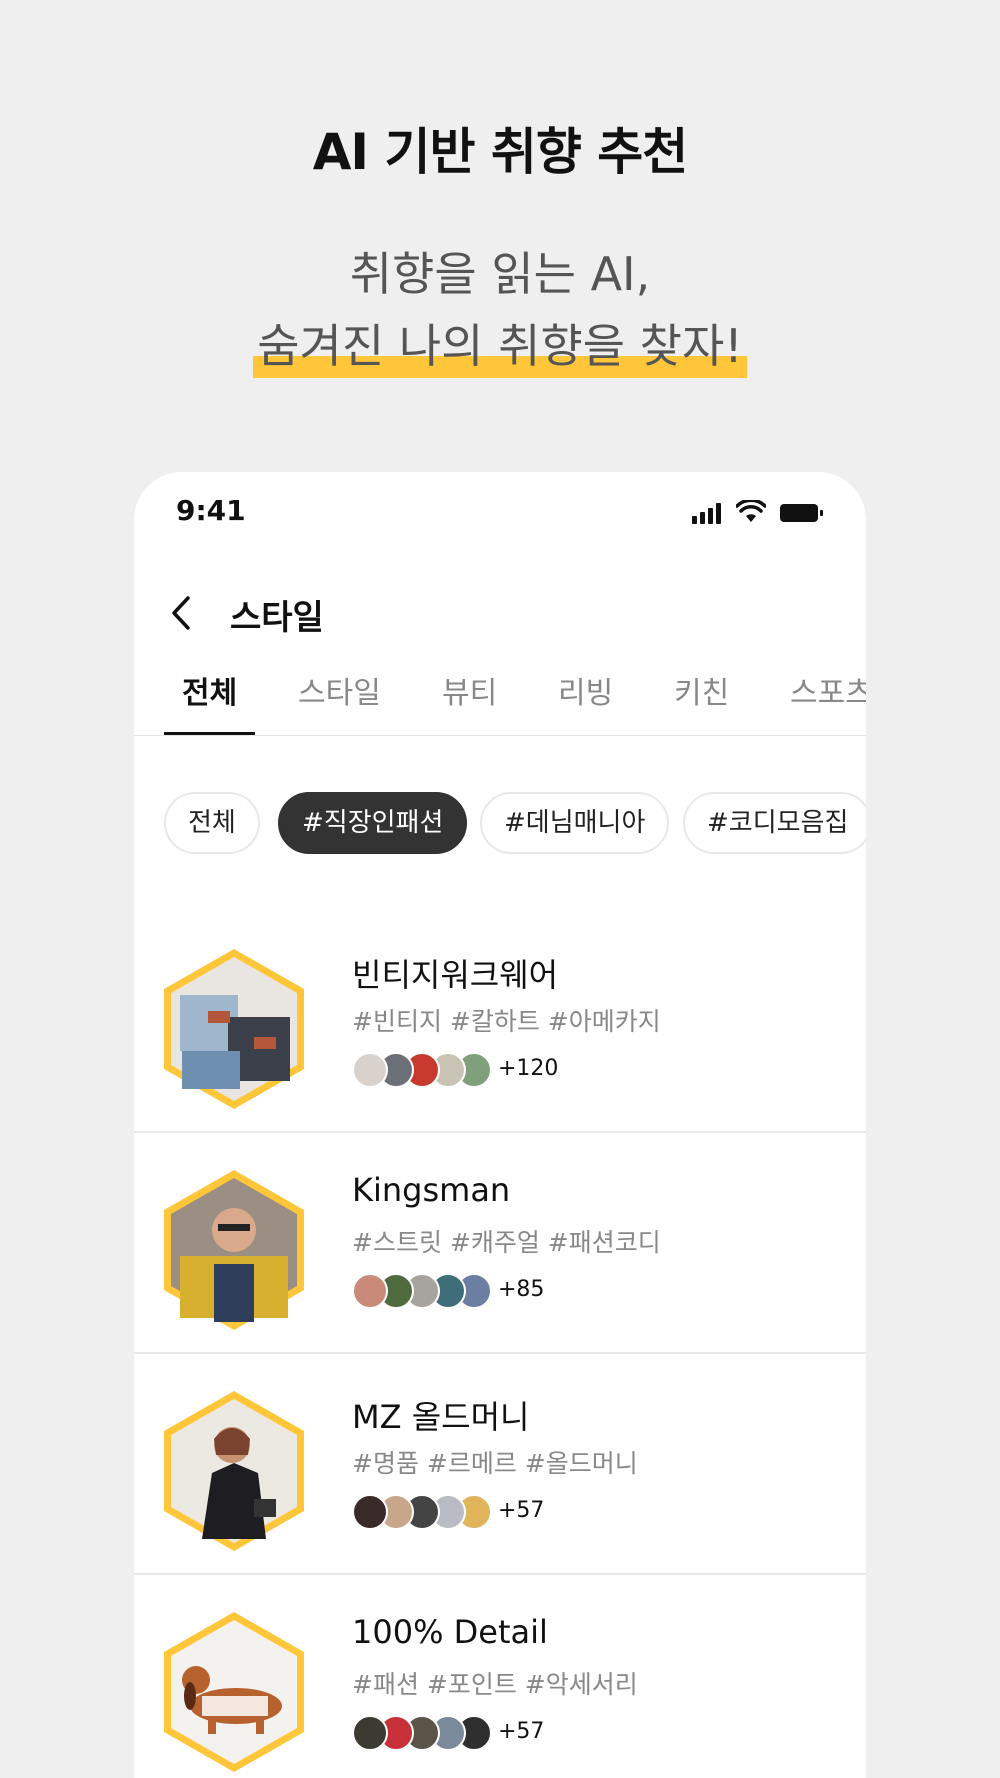 The height and width of the screenshot is (1778, 1000). Describe the element at coordinates (469, 698) in the screenshot. I see `tab-beauty: 뷰티` at that location.